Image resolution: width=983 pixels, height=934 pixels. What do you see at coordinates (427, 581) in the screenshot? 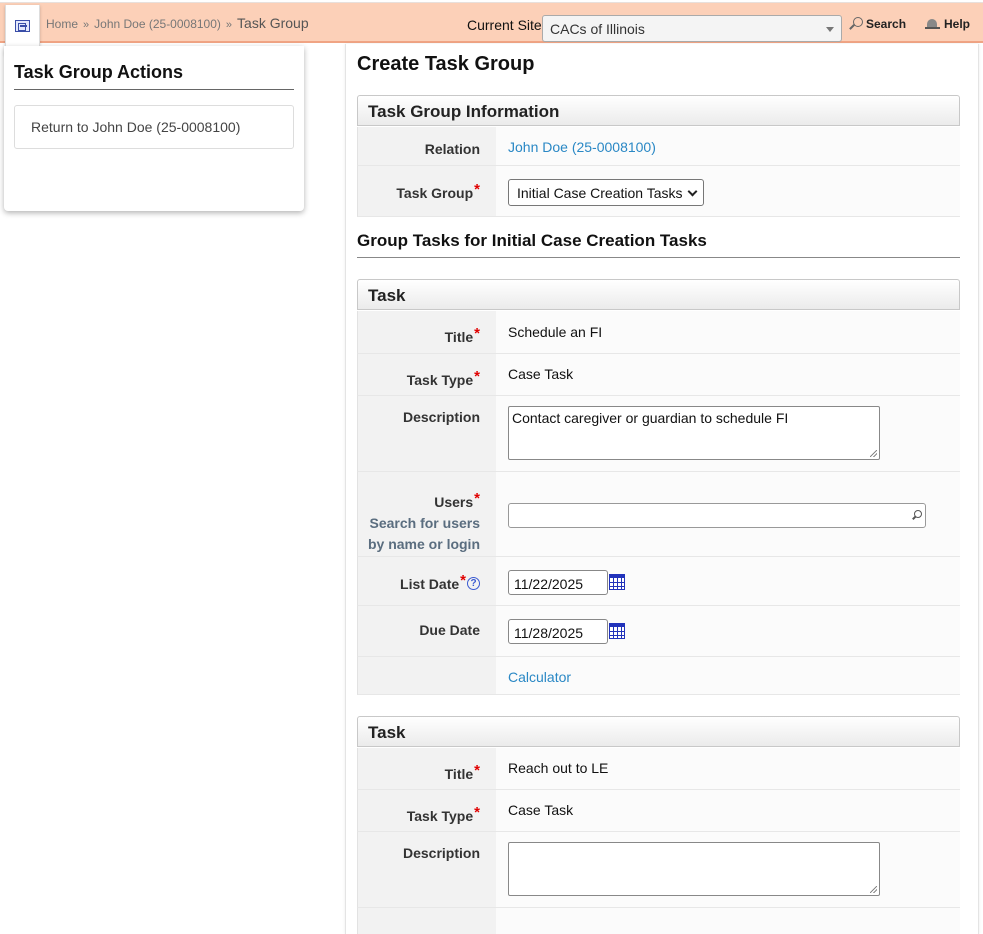
I see `task-1-list-date-label: List Date*?` at bounding box center [427, 581].